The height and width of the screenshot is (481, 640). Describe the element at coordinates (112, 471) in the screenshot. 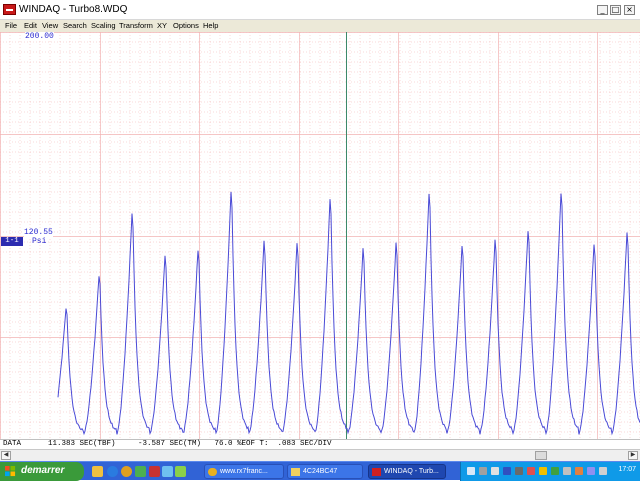

I see `quicklaunch-ie-icon` at that location.